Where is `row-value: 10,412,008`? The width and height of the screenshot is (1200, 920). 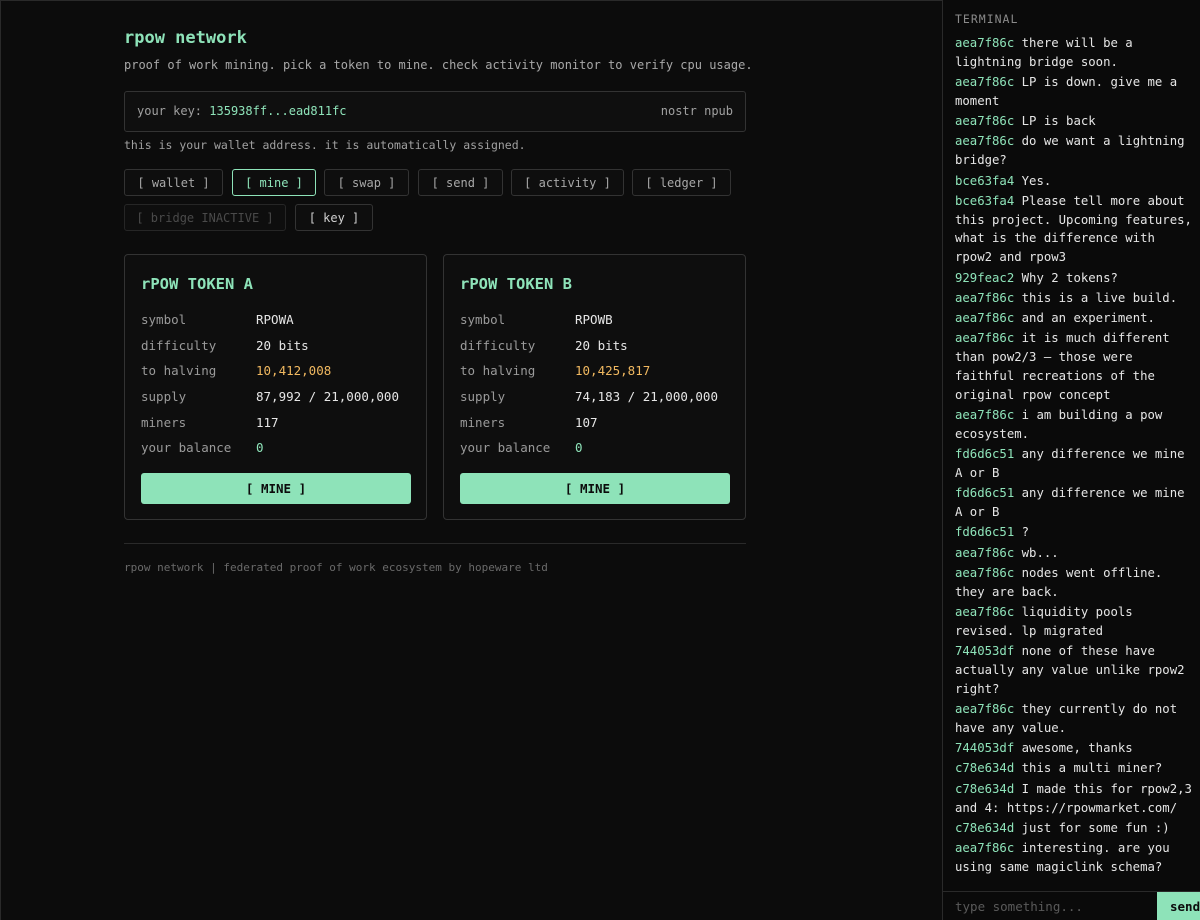 row-value: 10,412,008 is located at coordinates (294, 370).